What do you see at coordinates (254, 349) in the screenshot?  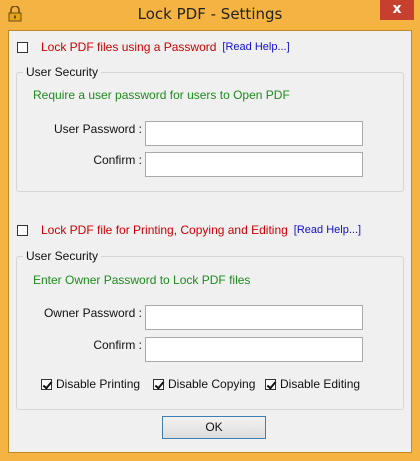 I see `owner-confirm-input` at bounding box center [254, 349].